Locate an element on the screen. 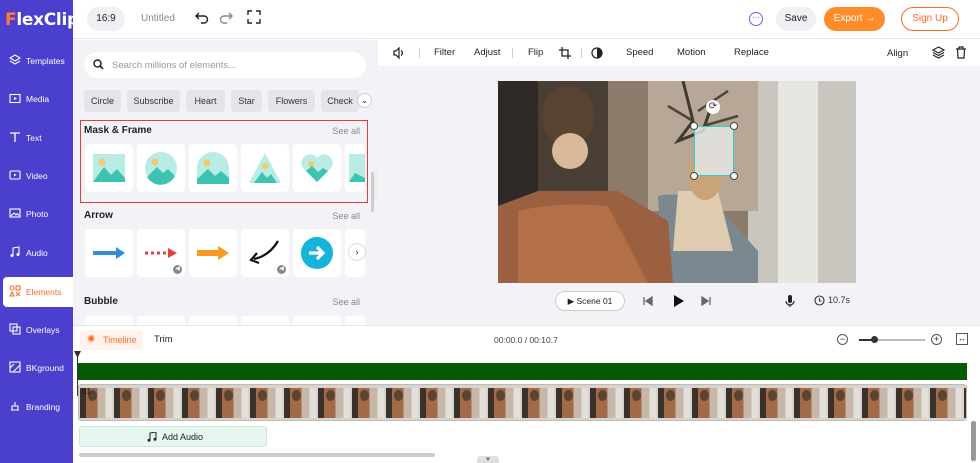 The image size is (980, 463). sidebar-item-media: Media is located at coordinates (38, 99).